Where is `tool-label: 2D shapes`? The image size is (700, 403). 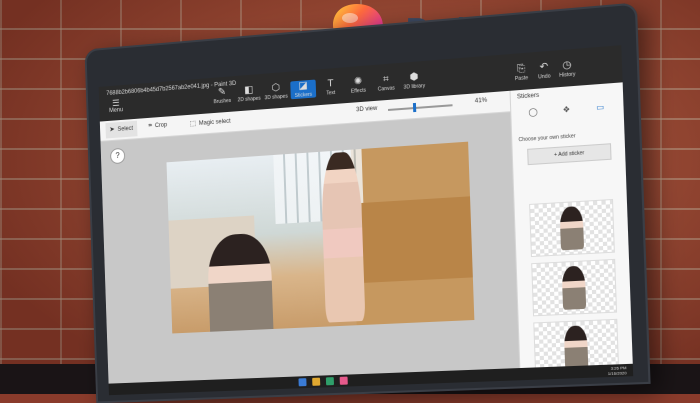 tool-label: 2D shapes is located at coordinates (249, 100).